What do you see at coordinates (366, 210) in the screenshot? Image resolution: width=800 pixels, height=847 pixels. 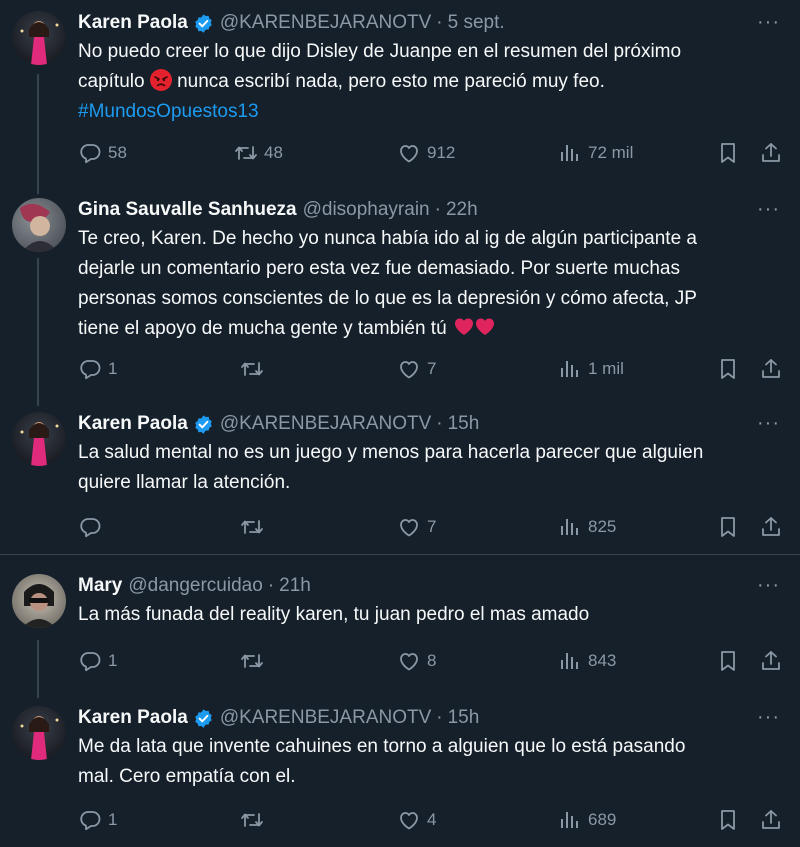 I see `author-handle: @disophayrain` at bounding box center [366, 210].